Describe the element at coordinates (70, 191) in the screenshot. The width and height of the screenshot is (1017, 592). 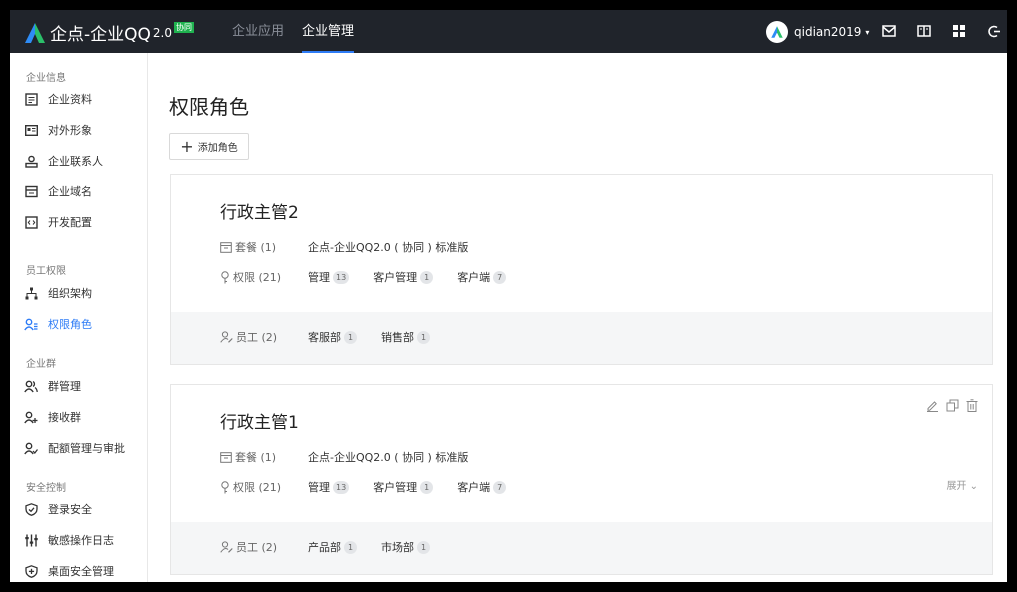
I see `sidebar-item-label: 企业域名` at that location.